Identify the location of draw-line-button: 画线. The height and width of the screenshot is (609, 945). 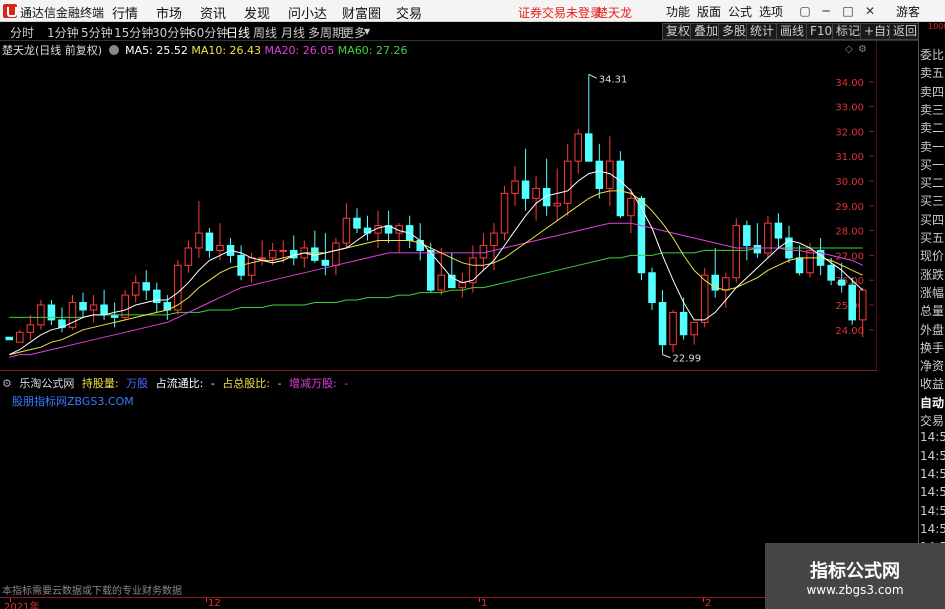
(792, 31).